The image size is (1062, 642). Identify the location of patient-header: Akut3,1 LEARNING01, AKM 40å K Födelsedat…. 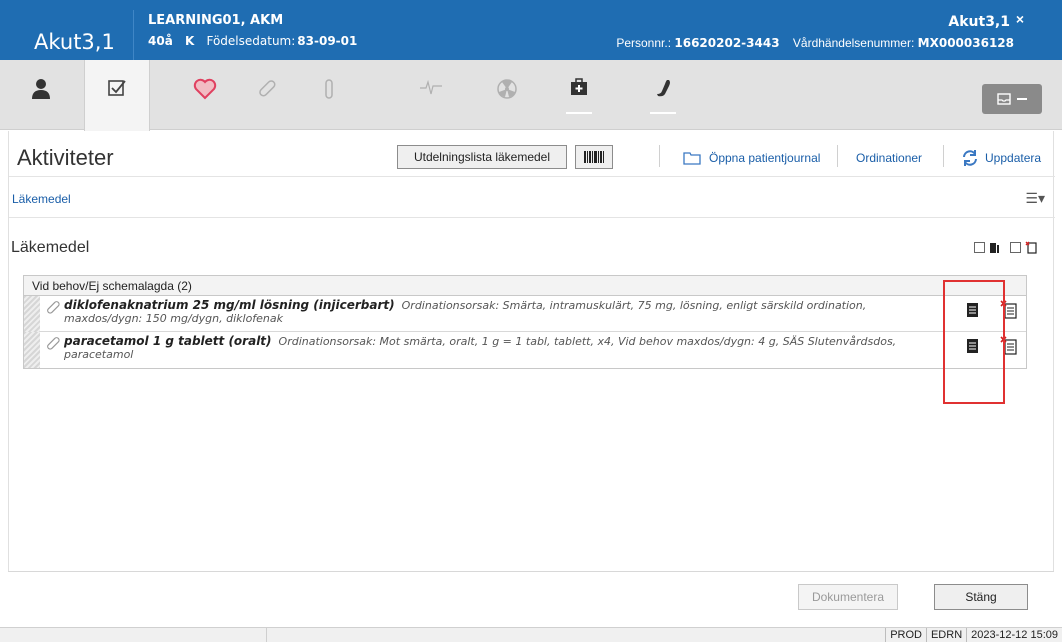
(531, 30).